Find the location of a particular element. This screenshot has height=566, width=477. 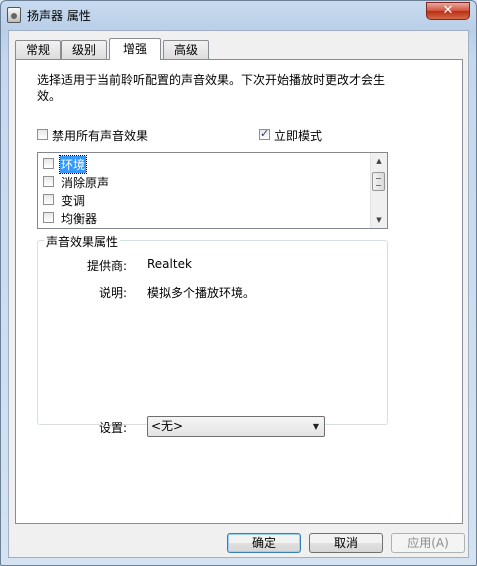

tab-advanced: 高级 is located at coordinates (186, 49).